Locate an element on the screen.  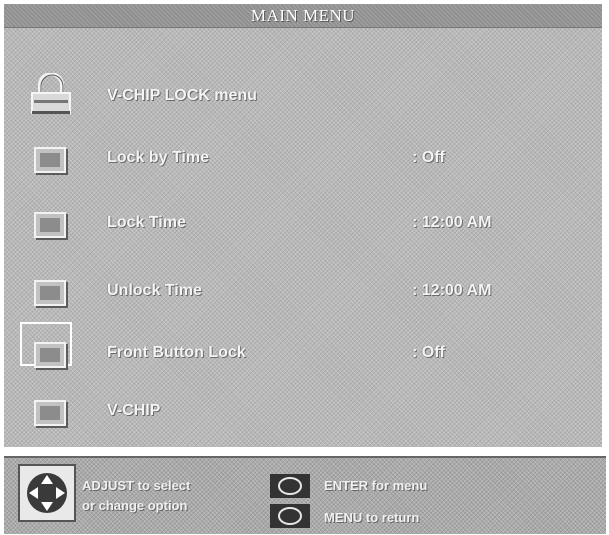
menu-hint: MENU to return is located at coordinates (372, 517).